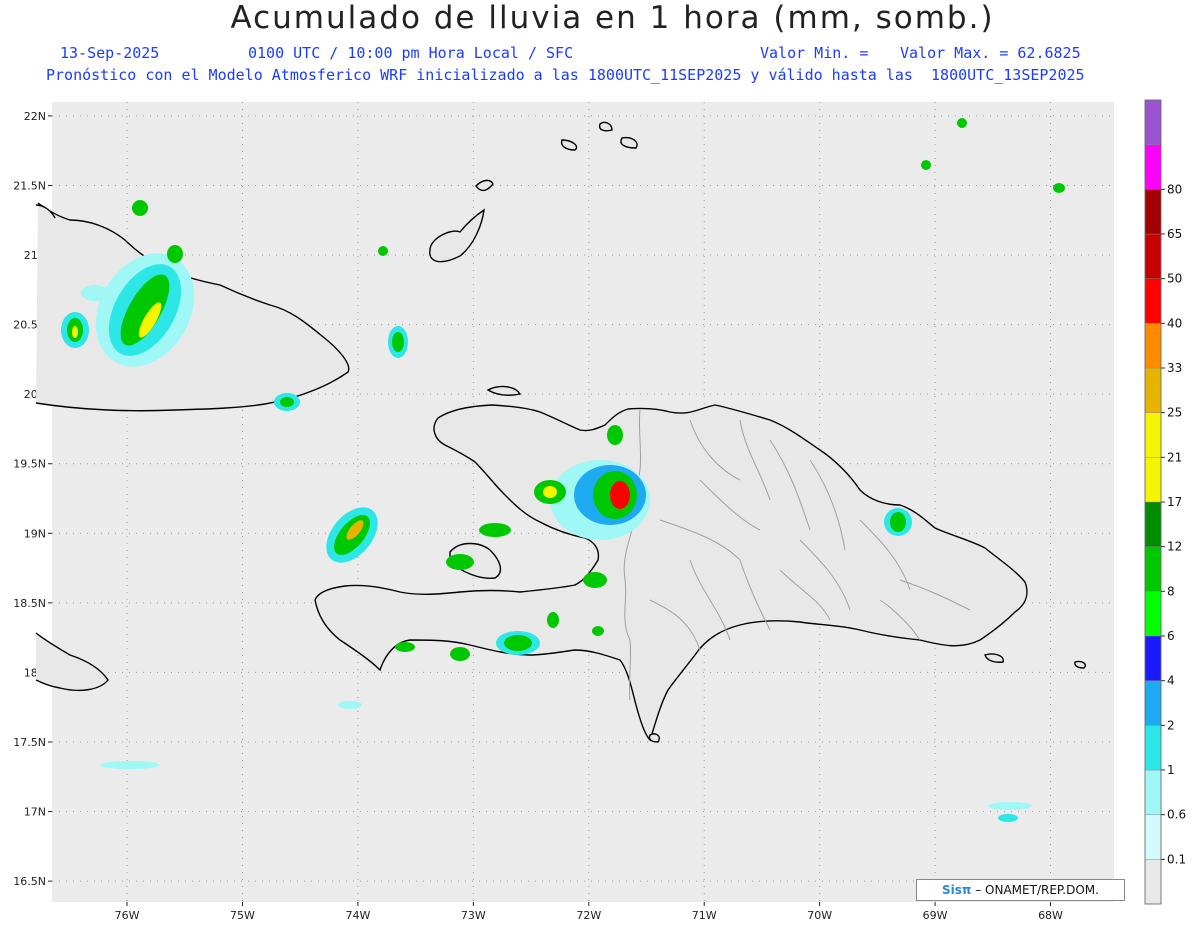  Describe the element at coordinates (898, 522) in the screenshot. I see `rain-cell-samana` at that location.